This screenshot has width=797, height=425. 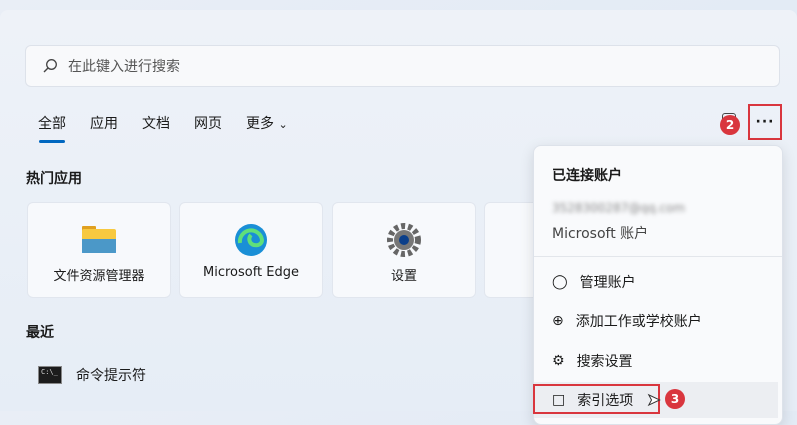 I want to click on menu-item-manage-accounts: ◯ 管理账户, so click(x=656, y=282).